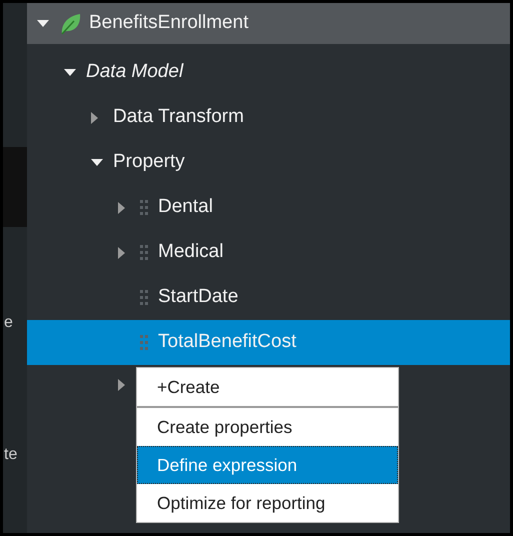 The image size is (513, 536). I want to click on tree-item-label: Data Model, so click(135, 72).